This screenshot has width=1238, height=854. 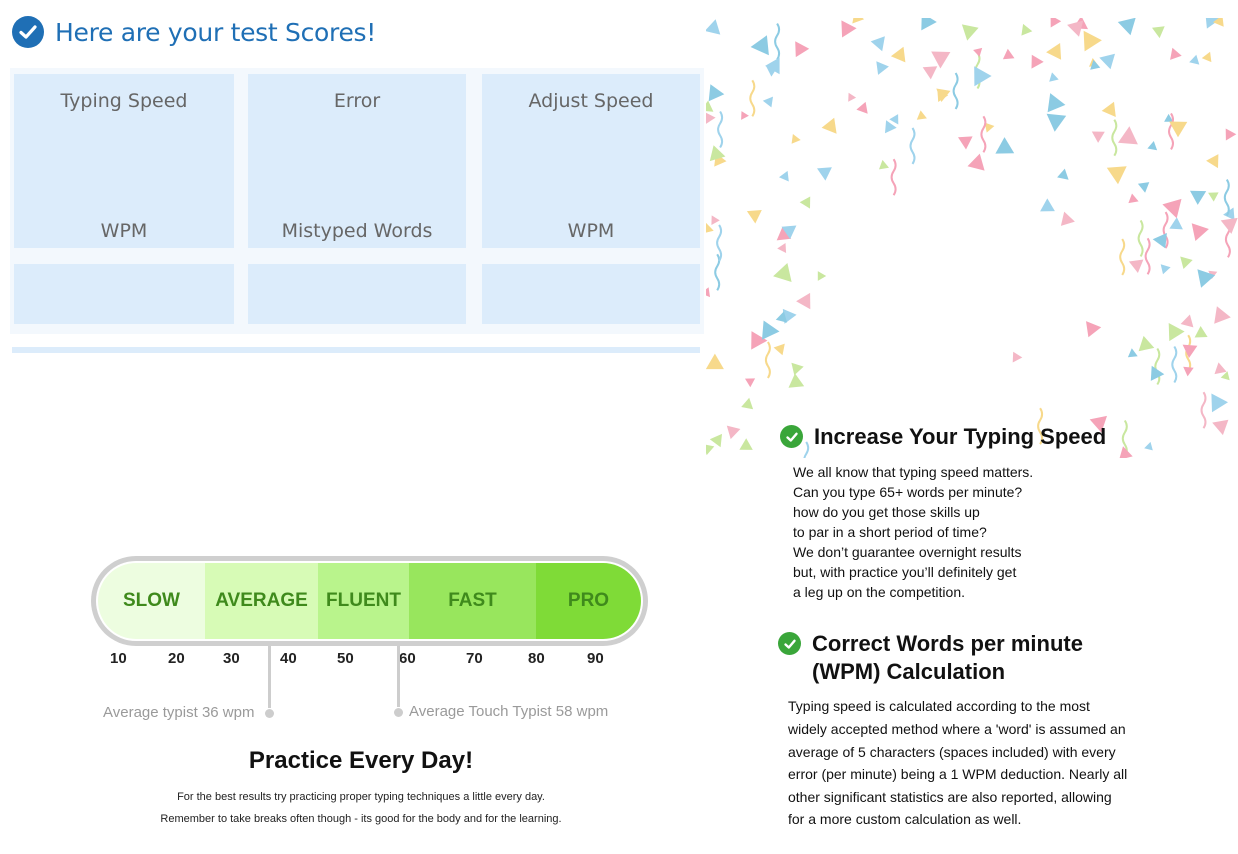 What do you see at coordinates (908, 492) in the screenshot?
I see `paragraph-line: Can you type 65+ words per minute?` at bounding box center [908, 492].